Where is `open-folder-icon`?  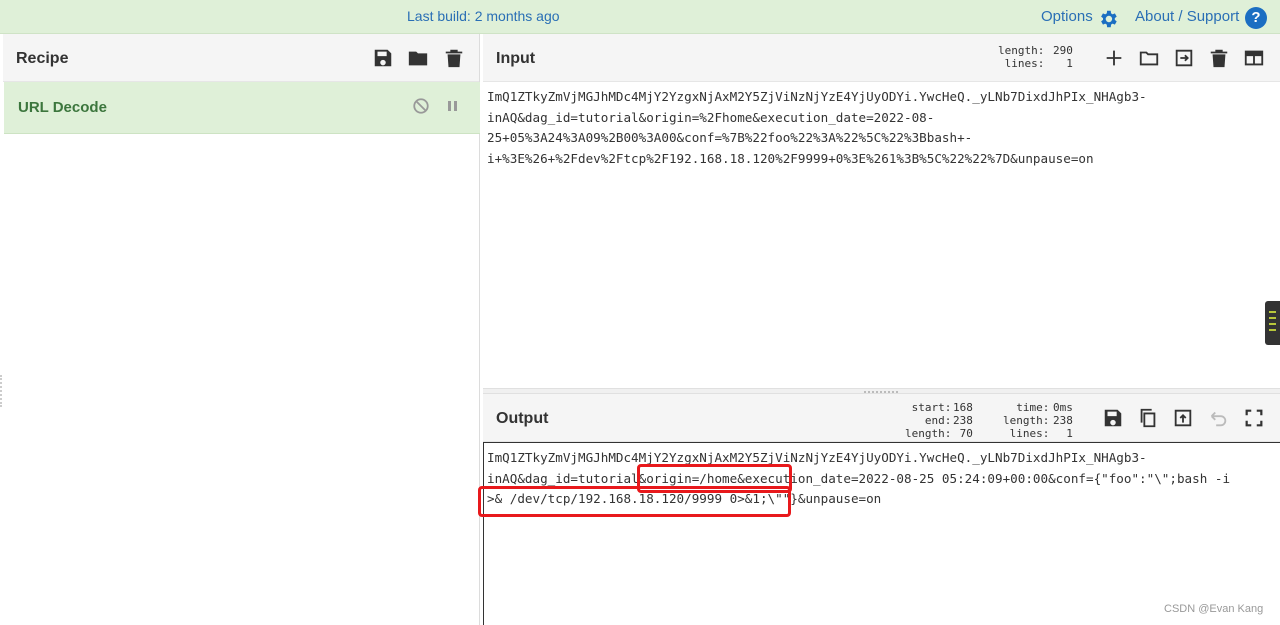
open-folder-icon is located at coordinates (1149, 58).